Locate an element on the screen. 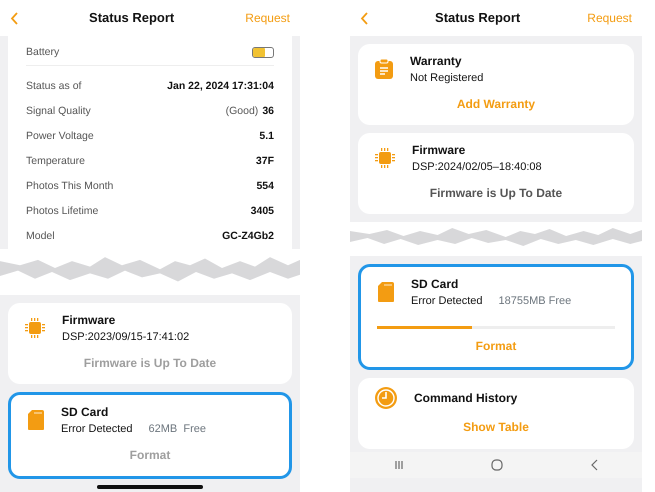 The image size is (655, 492). stat-value: 554 is located at coordinates (265, 186).